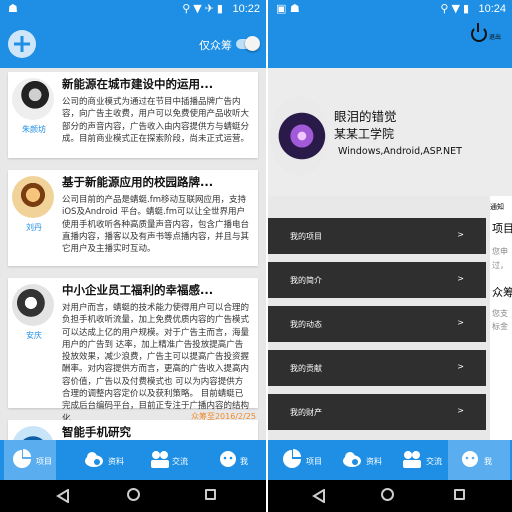 This screenshot has width=512, height=512. I want to click on menu-label: 我的动态, so click(306, 324).